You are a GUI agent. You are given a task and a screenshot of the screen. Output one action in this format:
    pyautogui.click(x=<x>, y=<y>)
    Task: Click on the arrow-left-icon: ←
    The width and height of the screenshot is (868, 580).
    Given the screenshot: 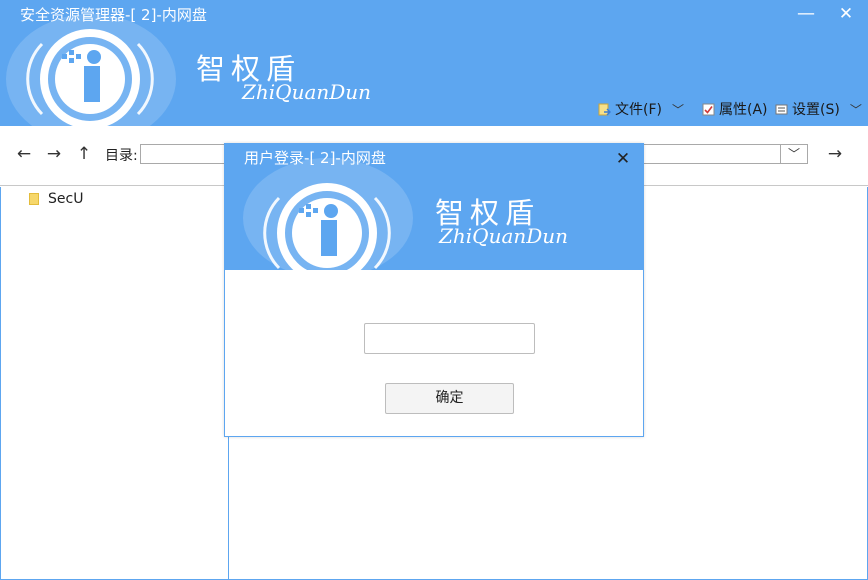 What is the action you would take?
    pyautogui.click(x=24, y=154)
    